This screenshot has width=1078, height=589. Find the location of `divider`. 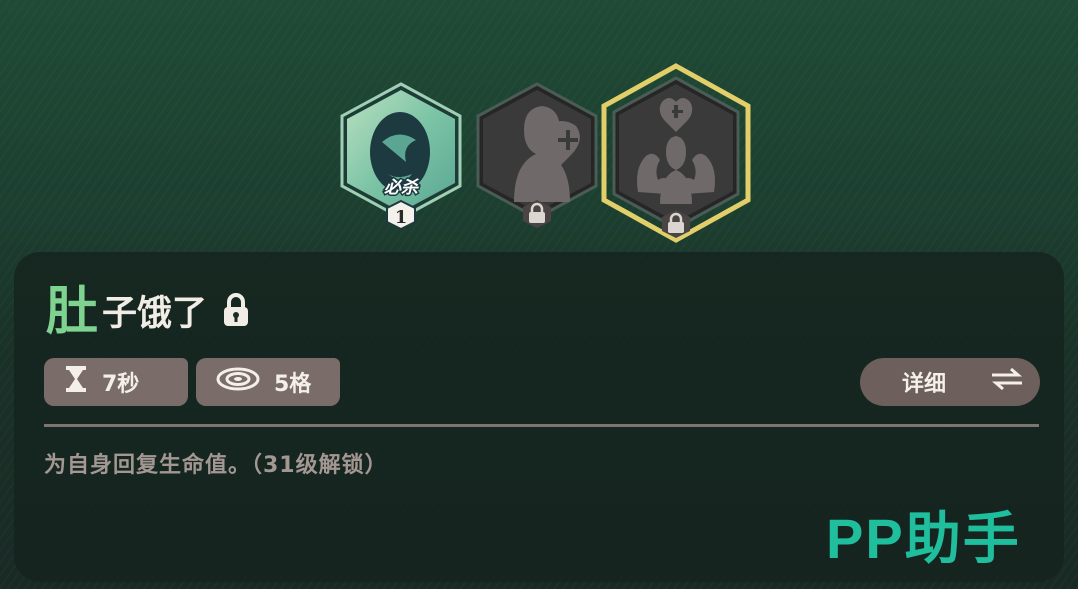

divider is located at coordinates (541, 425).